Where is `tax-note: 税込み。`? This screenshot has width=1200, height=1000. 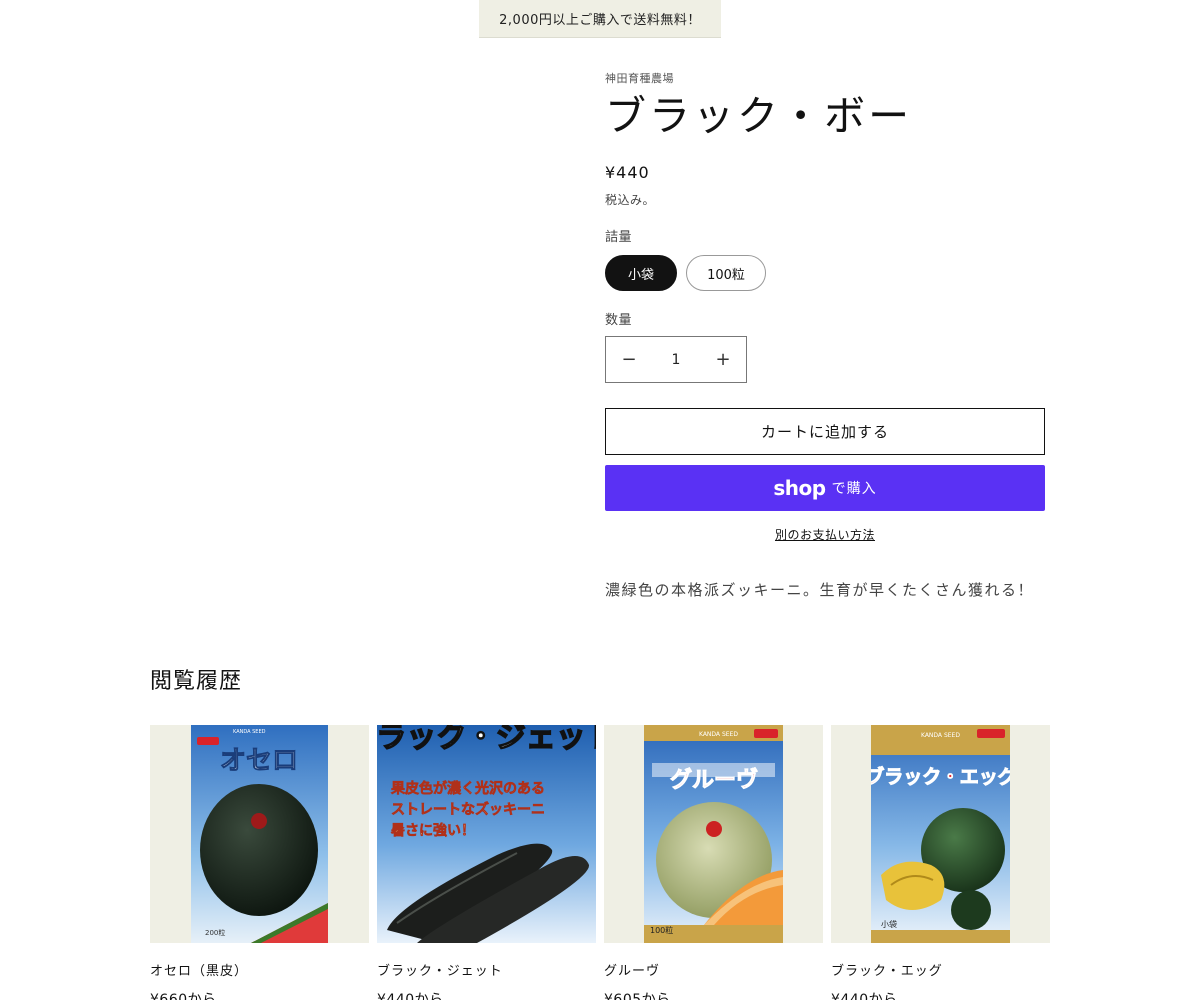 tax-note: 税込み。 is located at coordinates (630, 200).